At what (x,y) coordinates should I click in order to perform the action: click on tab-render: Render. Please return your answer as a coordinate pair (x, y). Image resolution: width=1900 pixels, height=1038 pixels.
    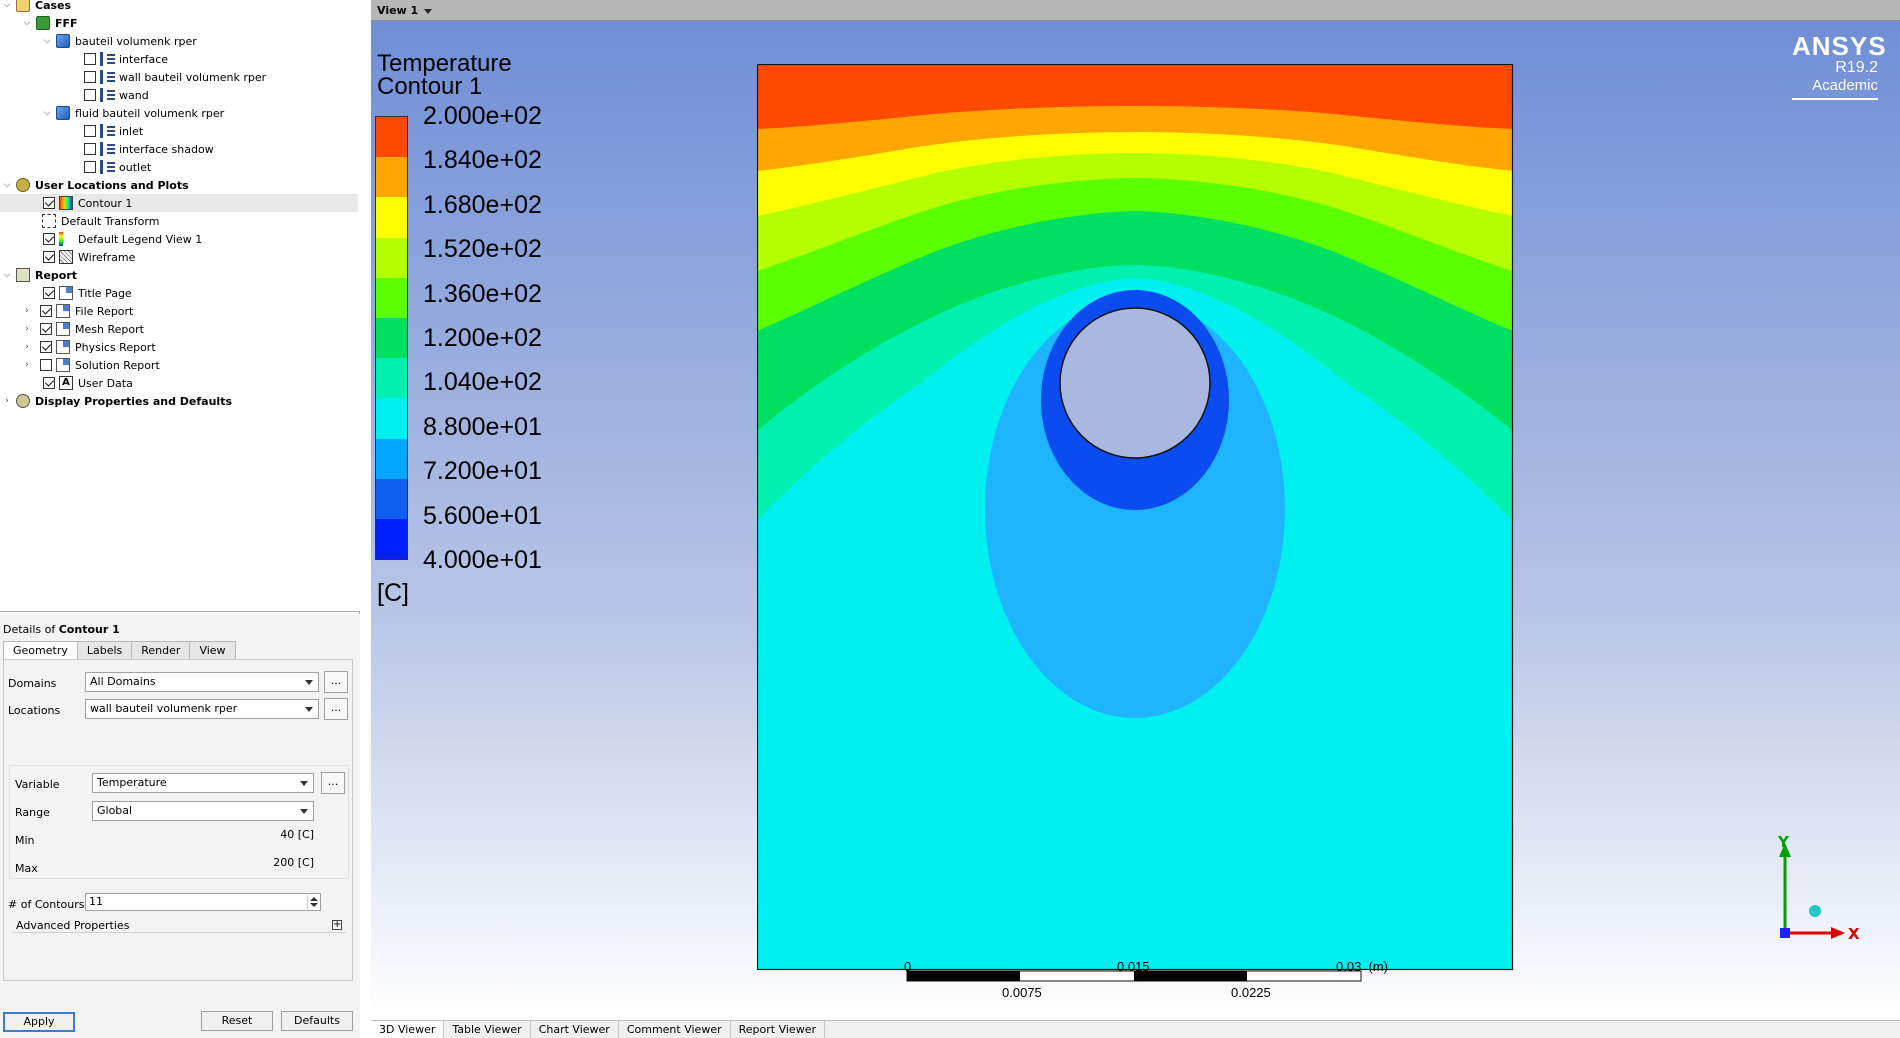
    Looking at the image, I should click on (161, 650).